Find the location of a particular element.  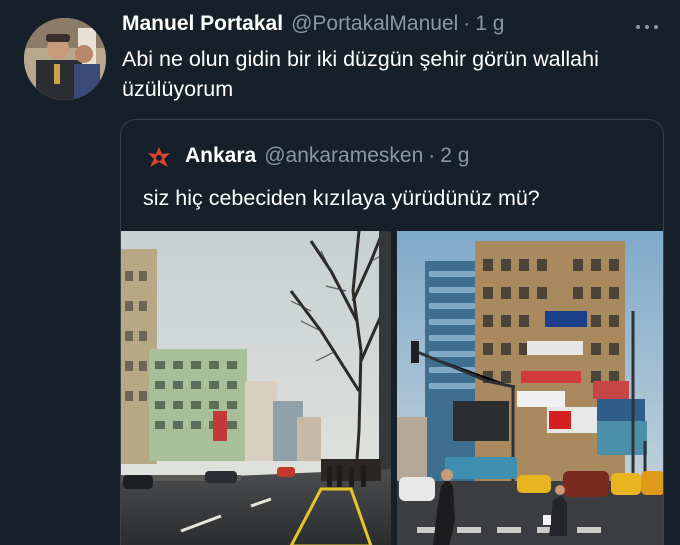

more-horizontal-icon is located at coordinates (647, 27).